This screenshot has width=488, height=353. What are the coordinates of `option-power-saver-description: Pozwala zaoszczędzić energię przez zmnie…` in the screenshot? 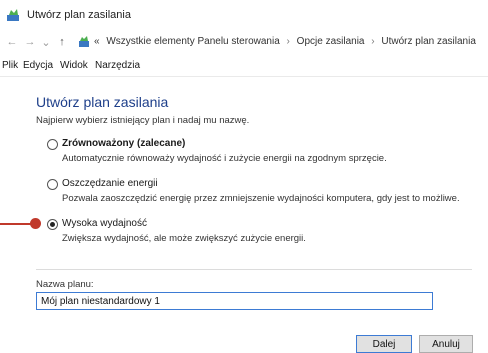 It's located at (261, 198).